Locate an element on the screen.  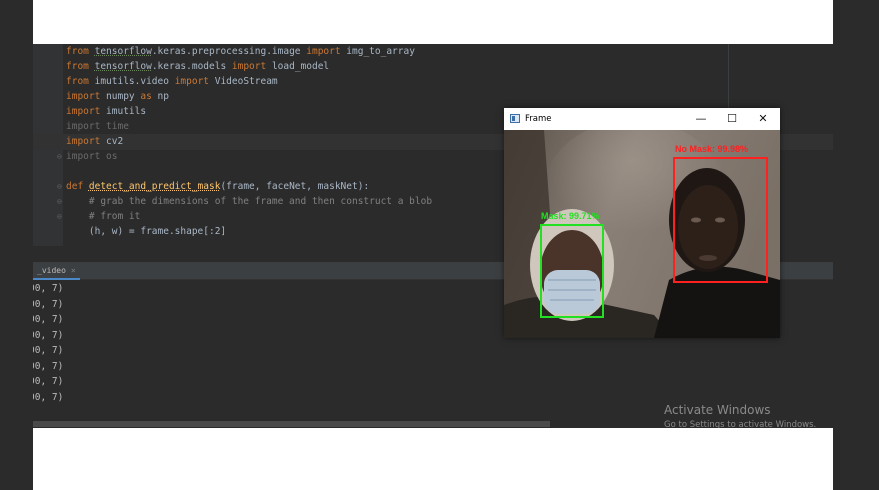
no-mask-label: No Mask: 99.98% is located at coordinates (712, 149).